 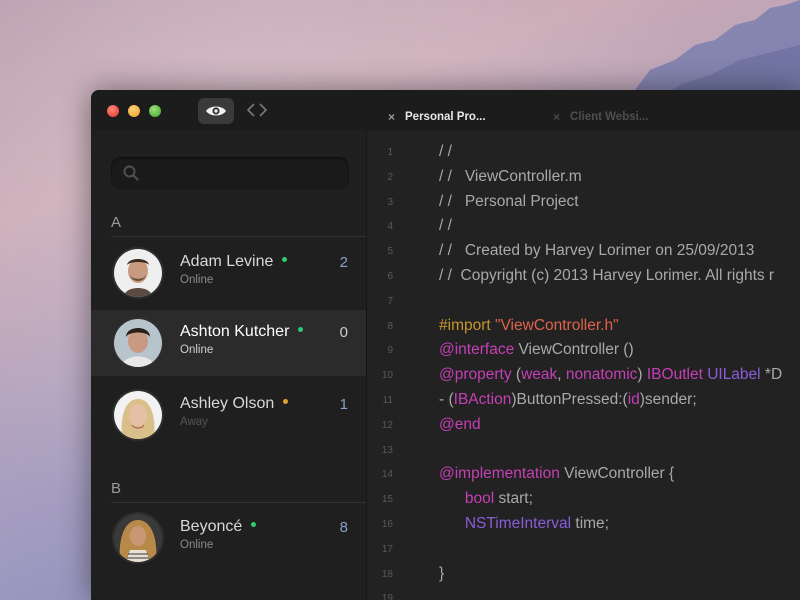 I want to click on line-number: 4, so click(x=390, y=227).